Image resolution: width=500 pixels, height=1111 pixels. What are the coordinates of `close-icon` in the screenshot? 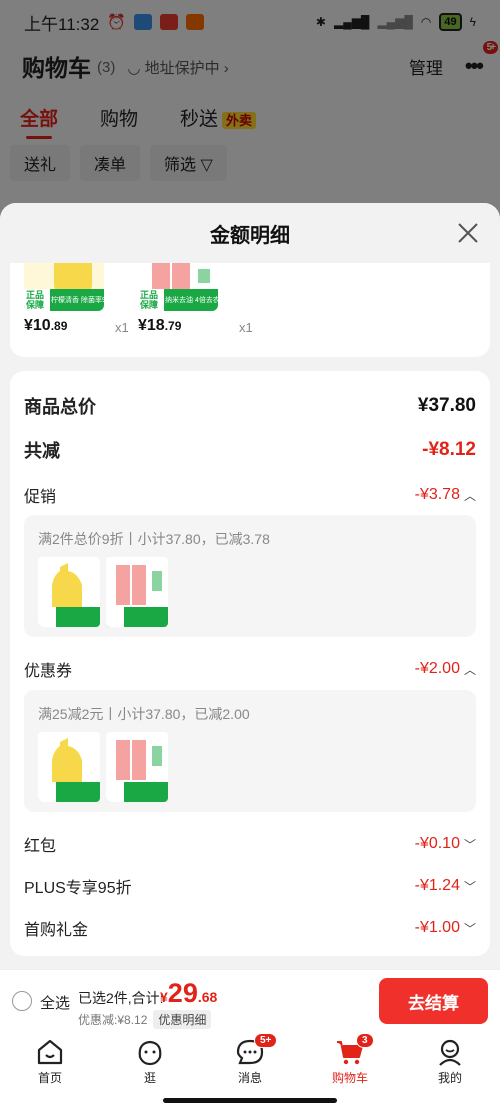 It's located at (468, 233).